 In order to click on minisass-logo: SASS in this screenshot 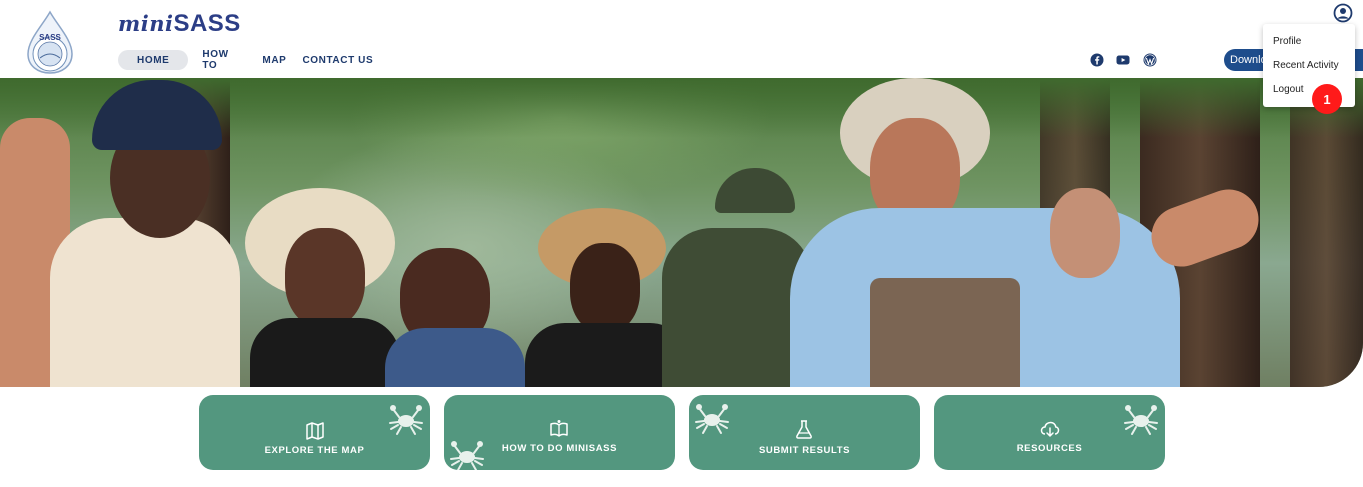, I will do `click(50, 42)`.